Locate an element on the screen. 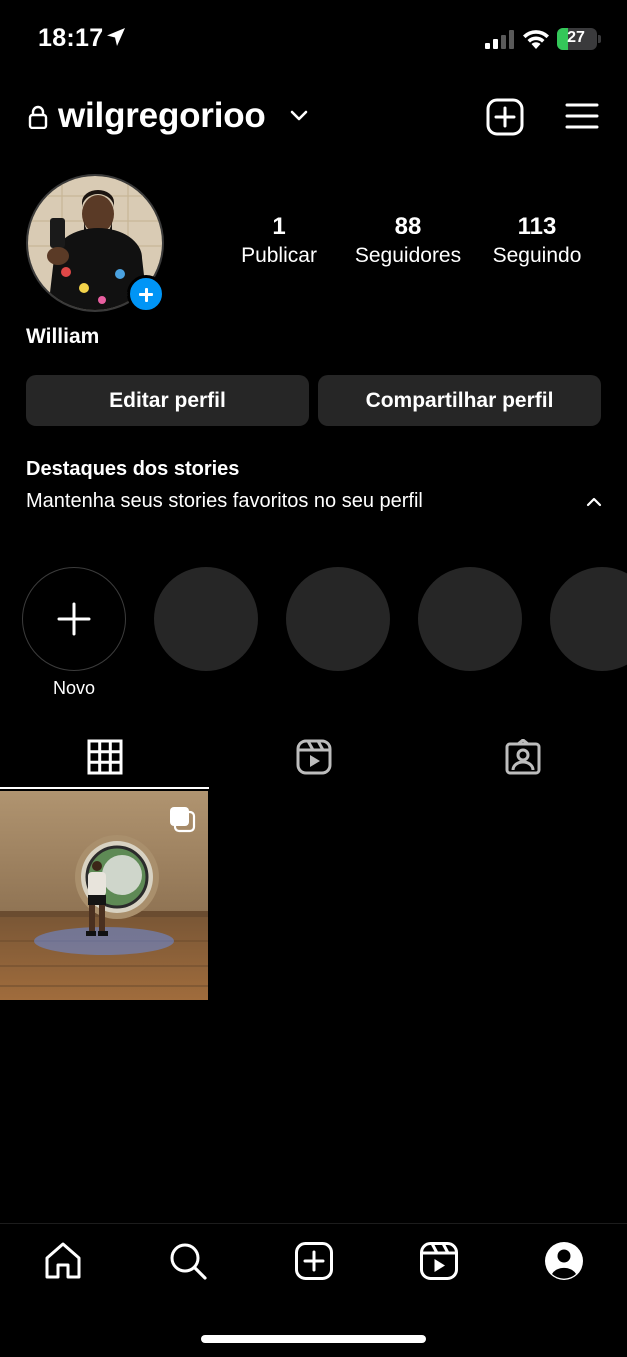  battery-icon: 27 is located at coordinates (577, 39).